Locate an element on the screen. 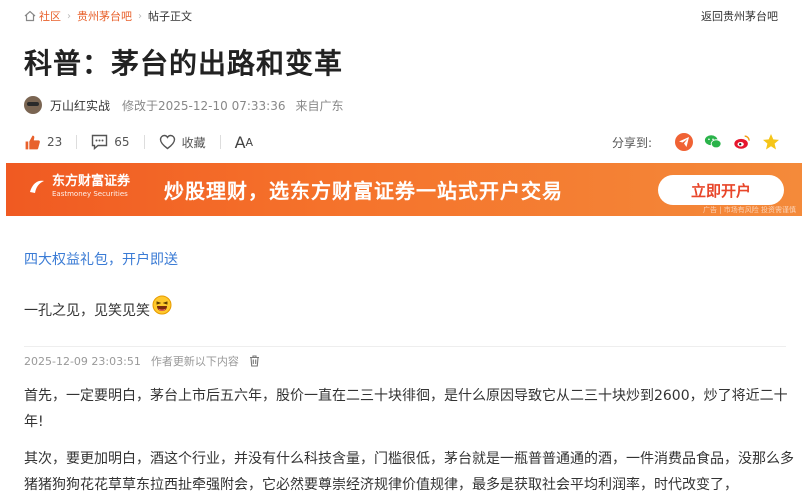 Image resolution: width=802 pixels, height=500 pixels. post-source: 来自广东 is located at coordinates (319, 105).